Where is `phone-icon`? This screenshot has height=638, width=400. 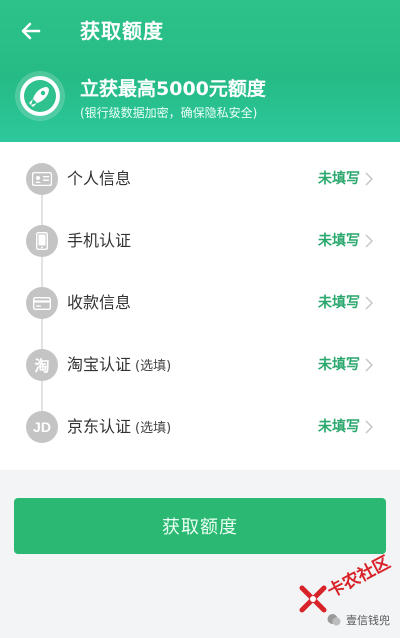
phone-icon is located at coordinates (42, 241).